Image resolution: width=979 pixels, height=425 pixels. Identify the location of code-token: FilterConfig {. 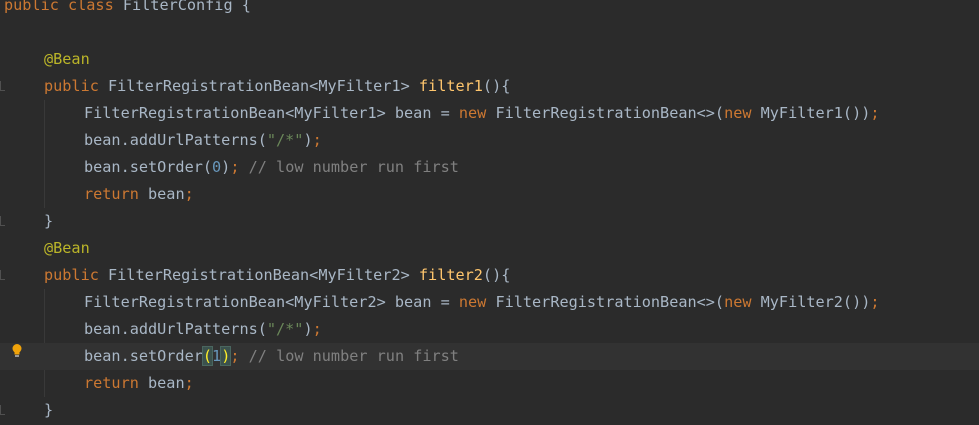
(186, 7).